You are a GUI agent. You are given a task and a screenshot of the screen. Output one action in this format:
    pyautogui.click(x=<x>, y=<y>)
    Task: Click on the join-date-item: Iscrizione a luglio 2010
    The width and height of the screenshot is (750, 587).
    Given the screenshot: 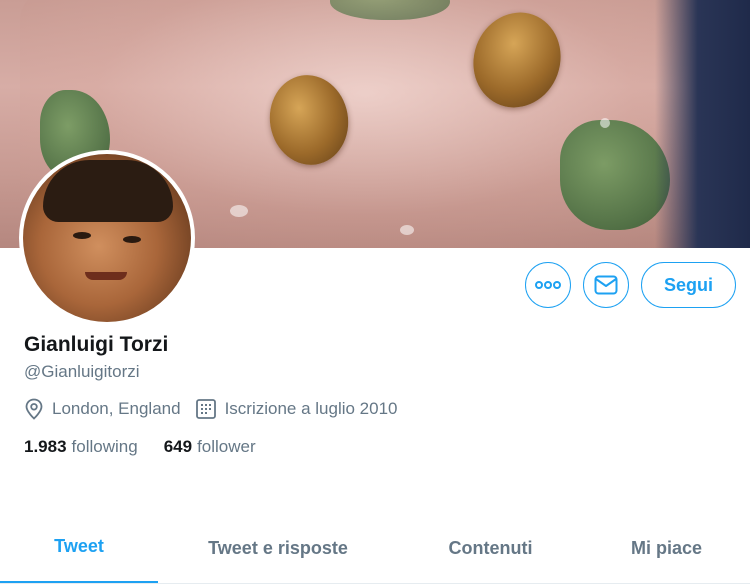 What is the action you would take?
    pyautogui.click(x=296, y=409)
    